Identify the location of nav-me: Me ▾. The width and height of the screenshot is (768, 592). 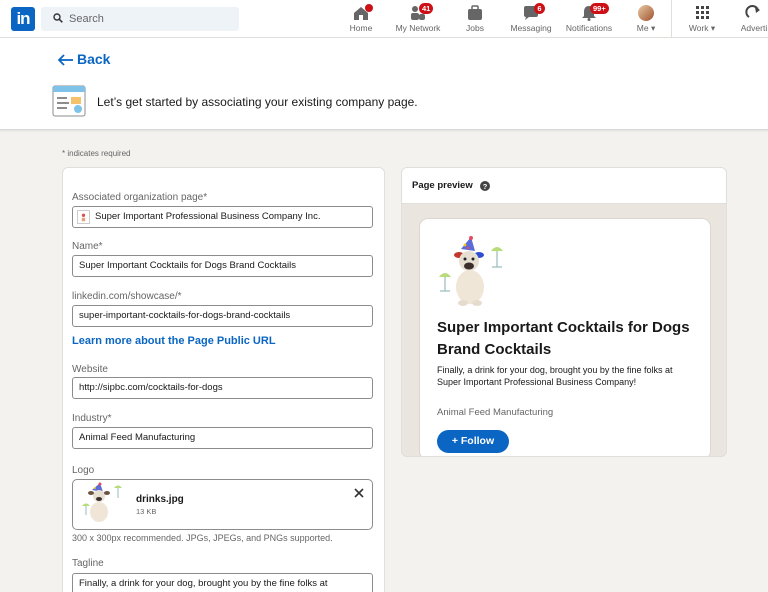
(646, 19).